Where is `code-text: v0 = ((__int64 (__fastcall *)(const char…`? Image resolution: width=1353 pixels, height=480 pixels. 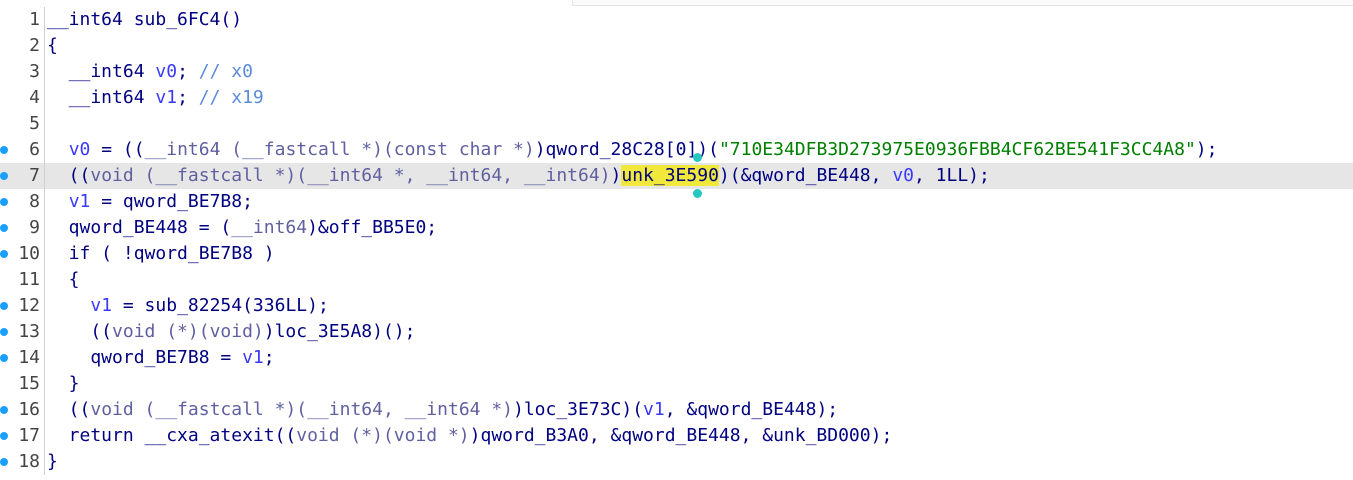 code-text: v0 = ((__int64 (__fastcall *)(const char… is located at coordinates (632, 150).